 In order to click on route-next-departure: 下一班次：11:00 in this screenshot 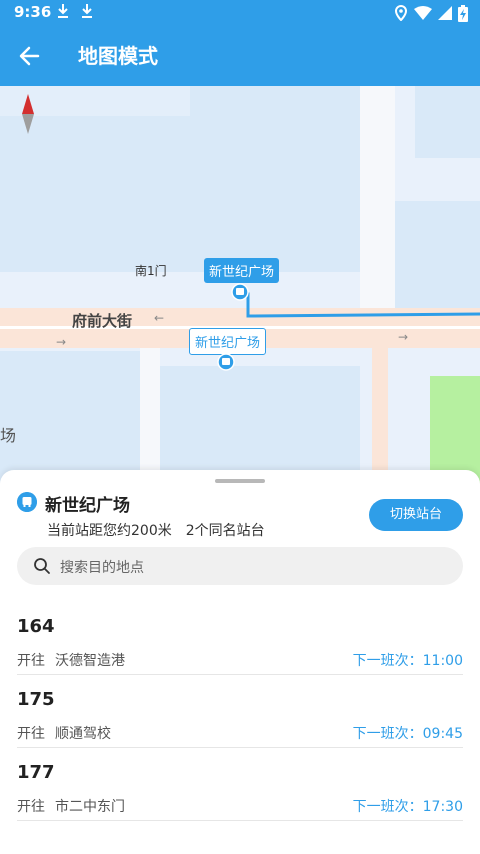, I will do `click(407, 661)`.